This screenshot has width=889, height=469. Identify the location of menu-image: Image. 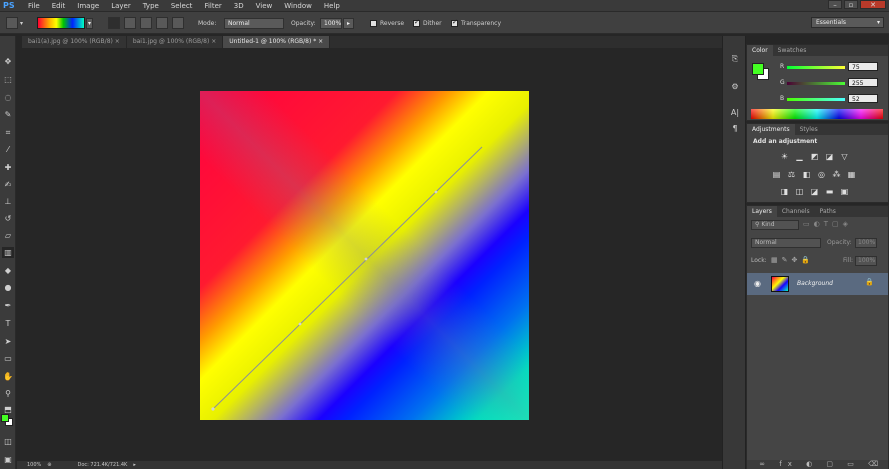
(88, 6).